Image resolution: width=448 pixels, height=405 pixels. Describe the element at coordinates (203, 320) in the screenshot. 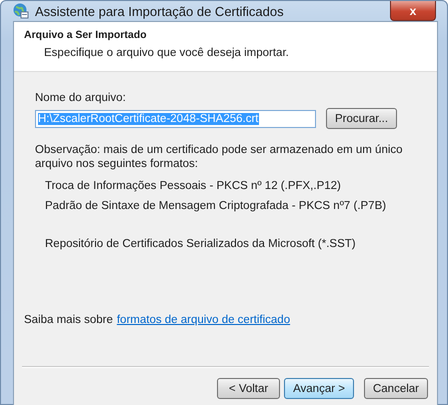

I see `formats-link: formatos de arquivo de certificado` at that location.